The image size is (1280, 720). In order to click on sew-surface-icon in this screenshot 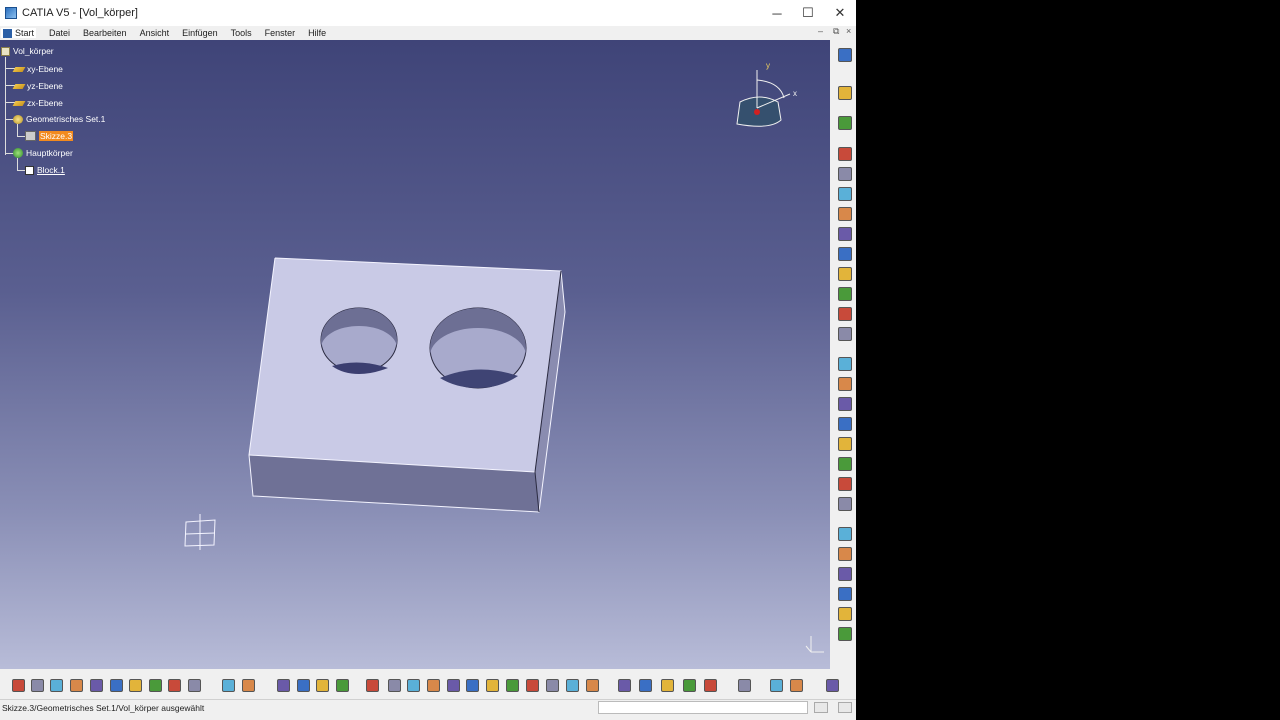, I will do `click(845, 554)`.